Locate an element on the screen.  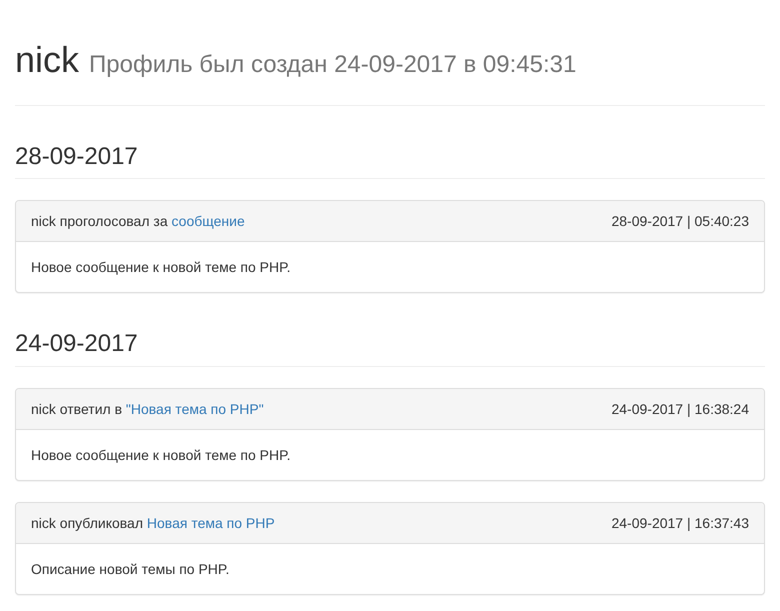
event-link: "Новая тема по PHP" is located at coordinates (195, 408).